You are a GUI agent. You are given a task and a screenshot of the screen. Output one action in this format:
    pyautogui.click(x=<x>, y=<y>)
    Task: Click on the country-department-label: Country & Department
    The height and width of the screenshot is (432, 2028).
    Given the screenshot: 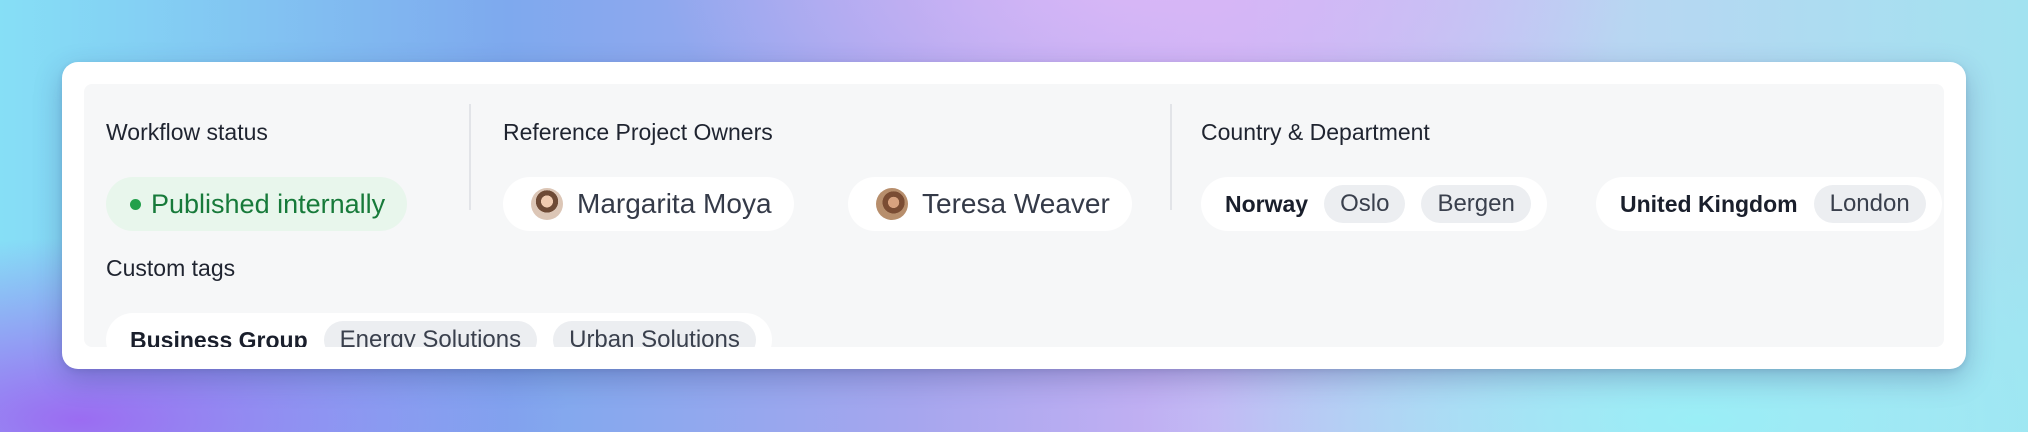 What is the action you would take?
    pyautogui.click(x=1315, y=132)
    